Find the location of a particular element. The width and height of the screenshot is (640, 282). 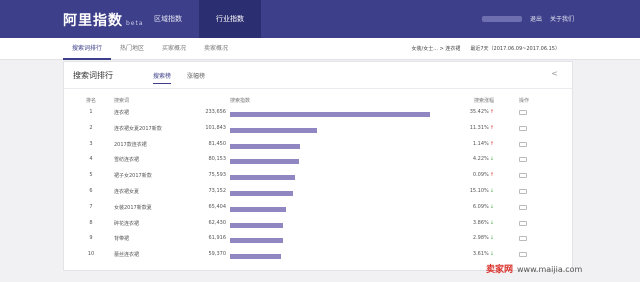

row-rank: 9 is located at coordinates (91, 238).